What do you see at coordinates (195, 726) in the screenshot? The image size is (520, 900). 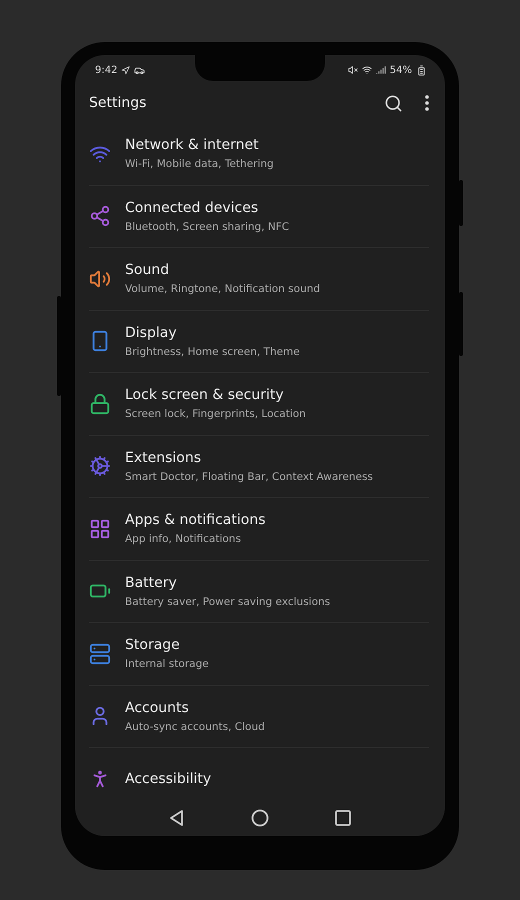 I see `item-subtitle: Auto-sync accounts, Cloud` at bounding box center [195, 726].